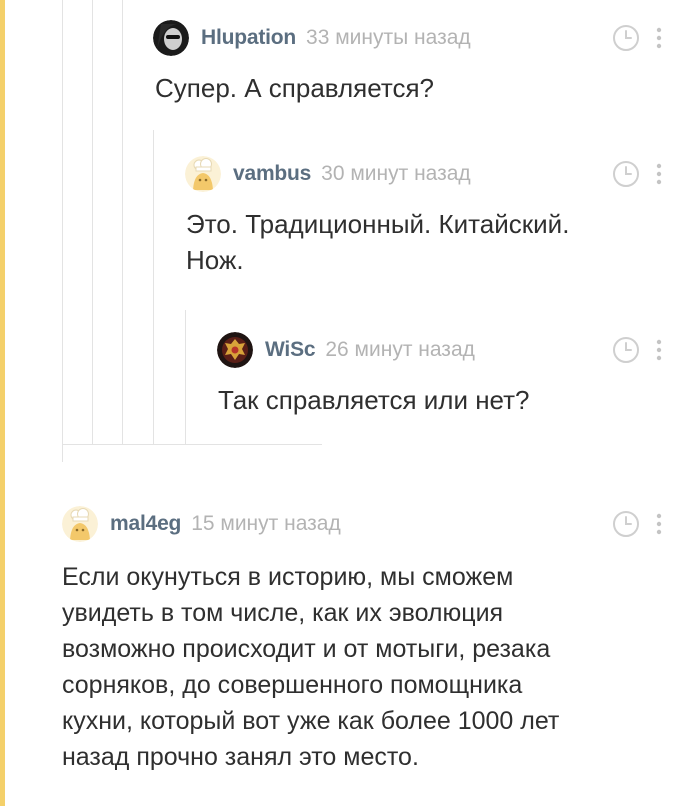  What do you see at coordinates (215, 260) in the screenshot?
I see `comment-text-line: Нож.` at bounding box center [215, 260].